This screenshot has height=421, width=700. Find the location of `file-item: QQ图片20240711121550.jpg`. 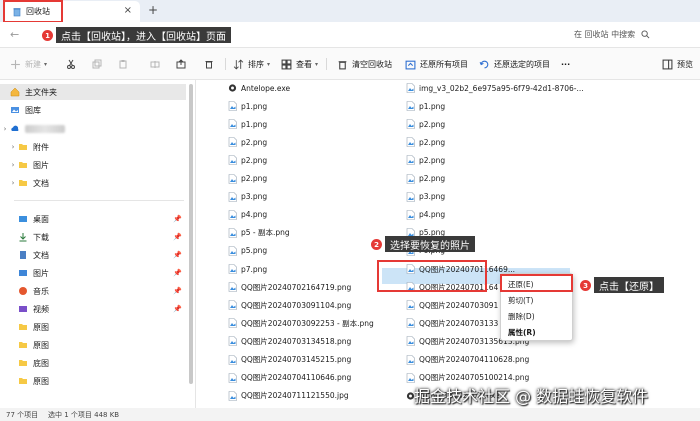

file-item: QQ图片20240711121550.jpg is located at coordinates (288, 396).